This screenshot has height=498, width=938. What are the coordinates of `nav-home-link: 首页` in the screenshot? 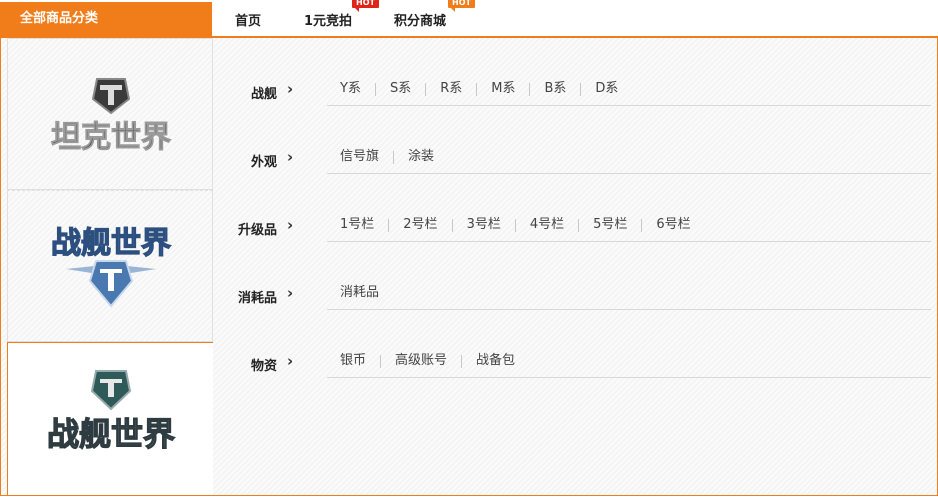 It's located at (248, 19).